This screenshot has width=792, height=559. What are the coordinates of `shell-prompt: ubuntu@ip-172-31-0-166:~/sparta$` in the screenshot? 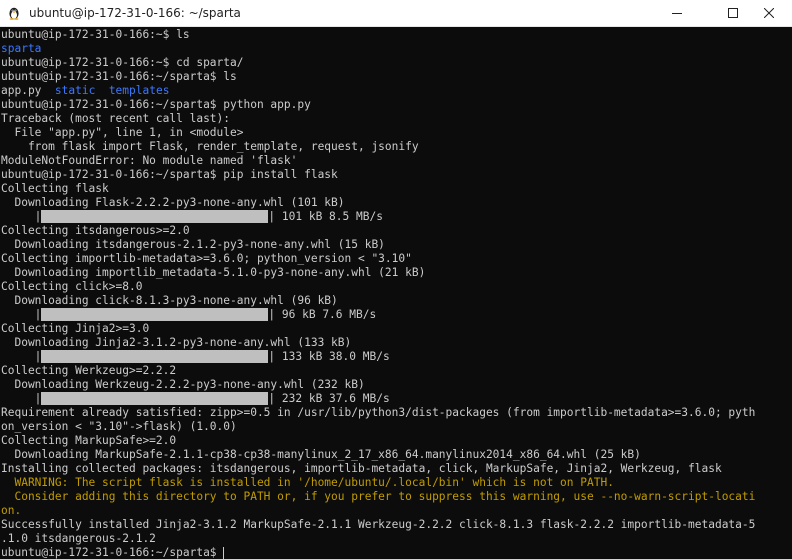 It's located at (112, 552).